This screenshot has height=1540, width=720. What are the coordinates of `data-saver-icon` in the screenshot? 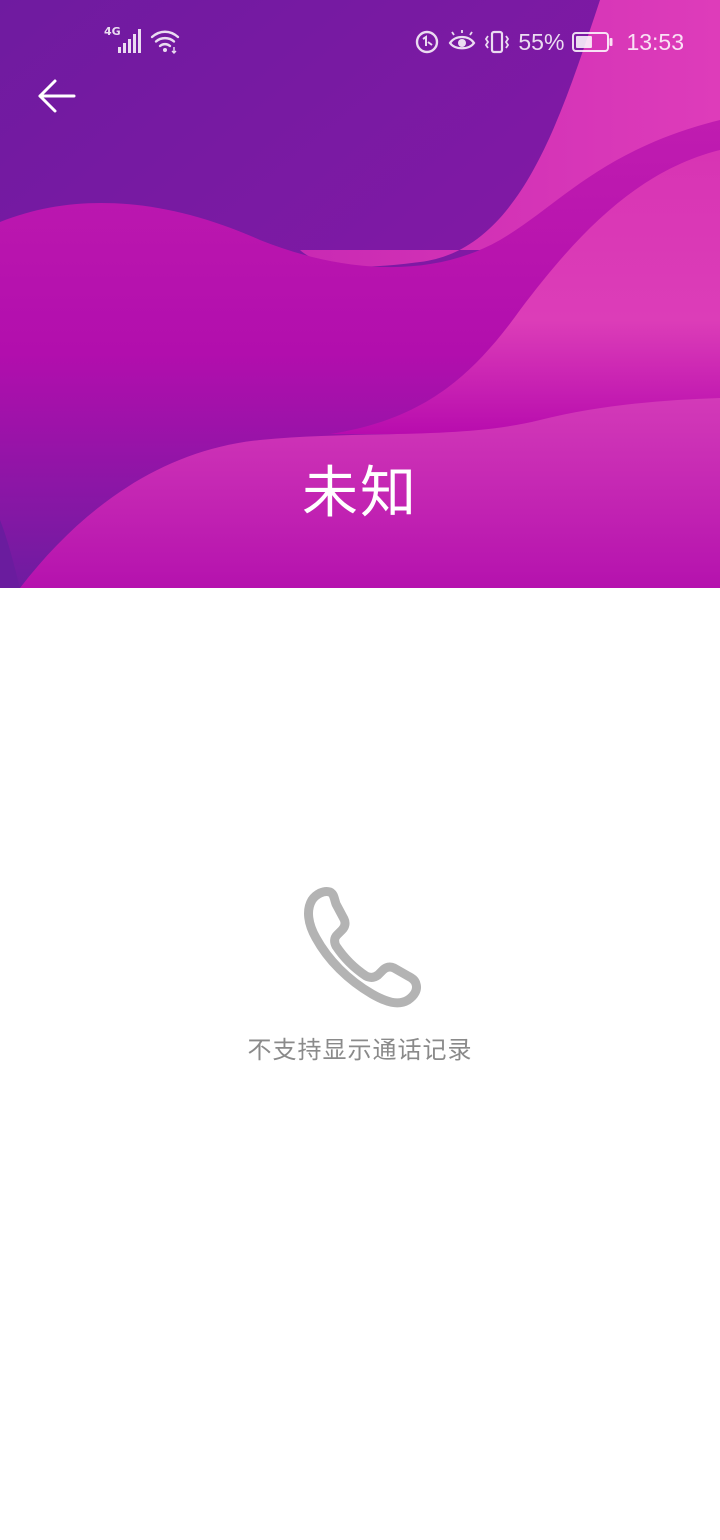 It's located at (427, 42).